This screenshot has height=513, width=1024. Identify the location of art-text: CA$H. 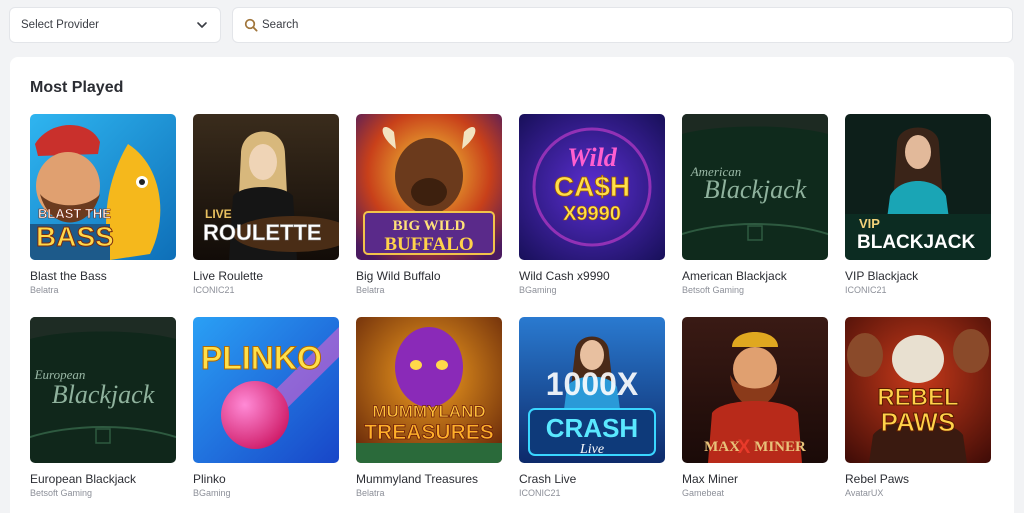
(592, 186).